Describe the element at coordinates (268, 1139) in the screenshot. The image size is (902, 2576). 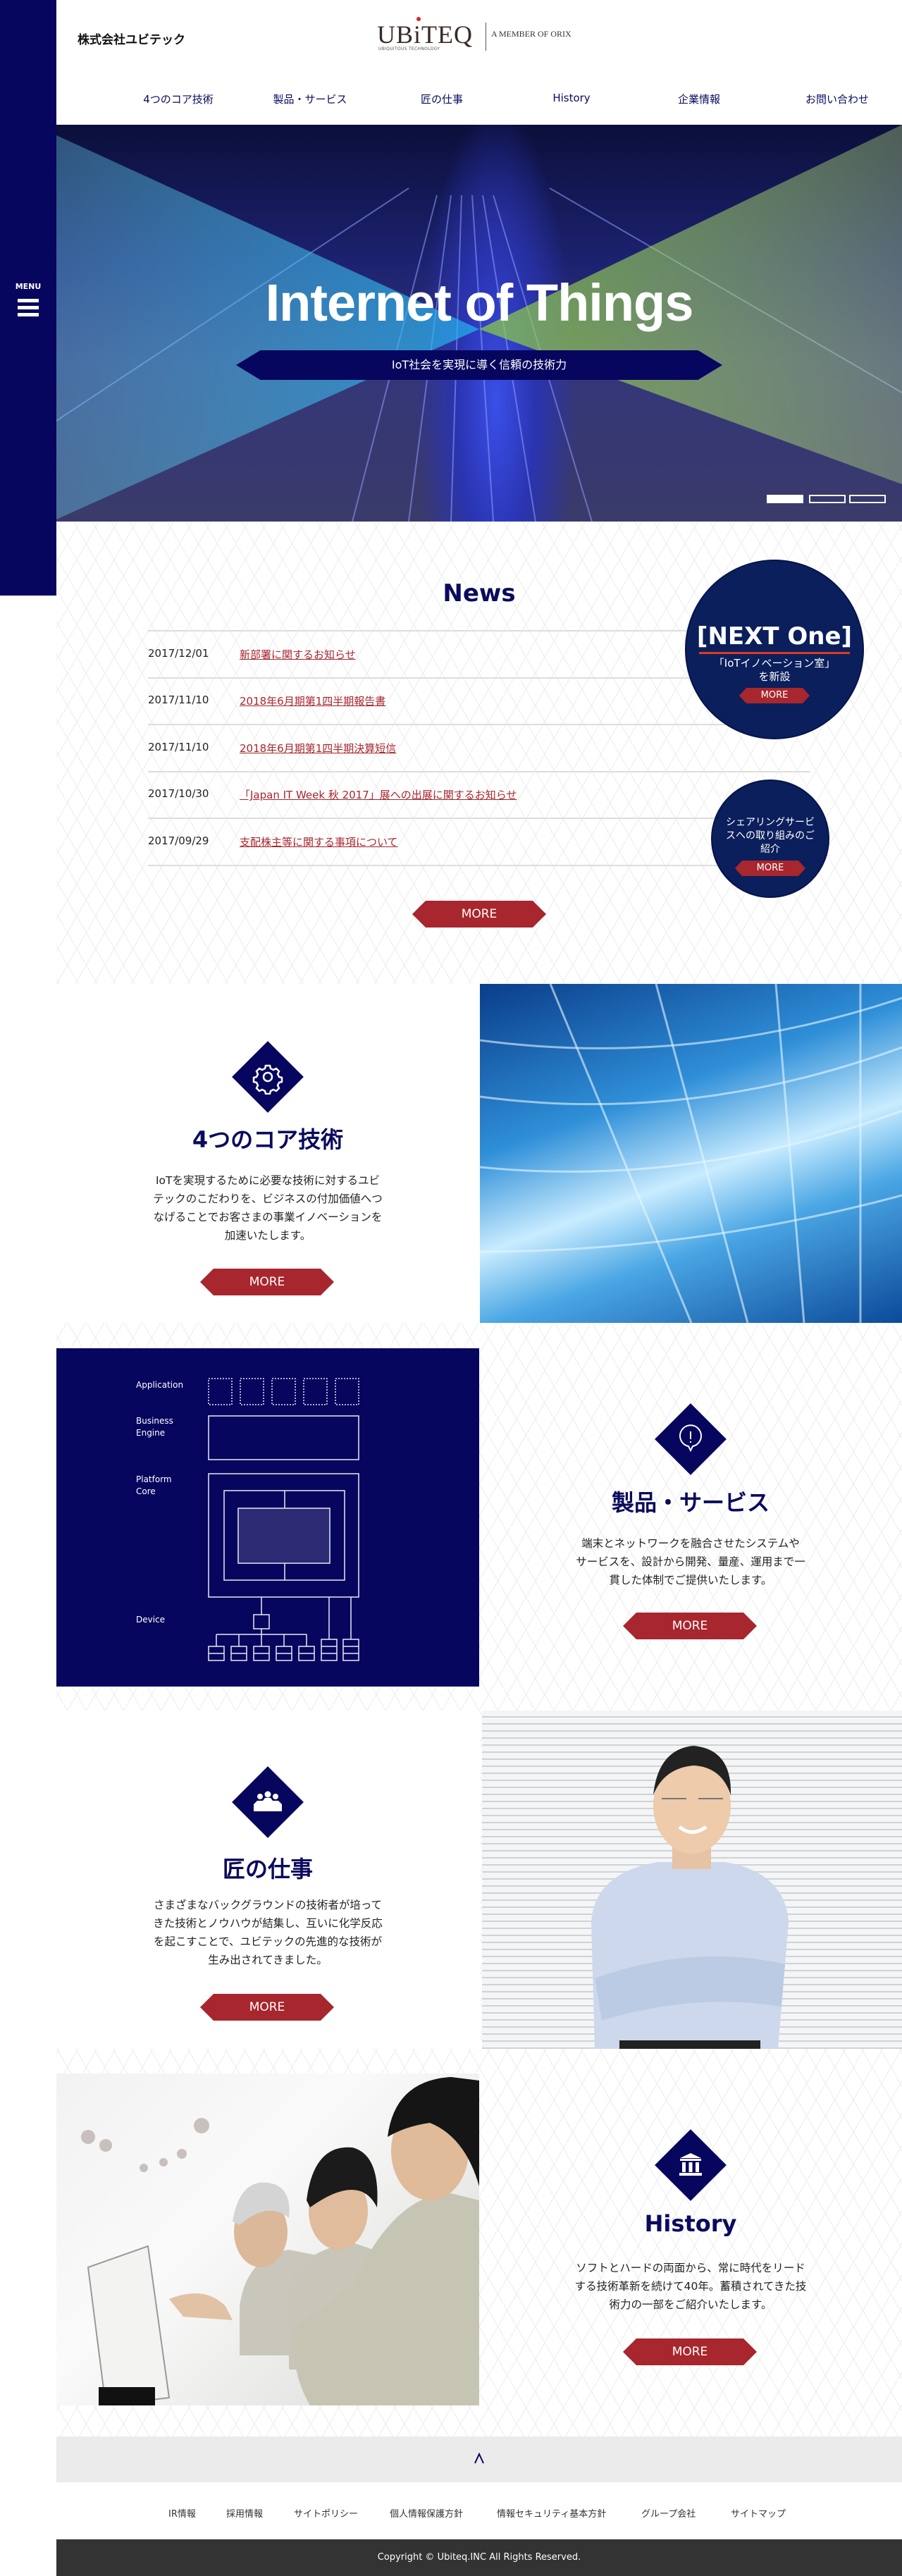
I see `section-title: 4つのコア技術` at that location.